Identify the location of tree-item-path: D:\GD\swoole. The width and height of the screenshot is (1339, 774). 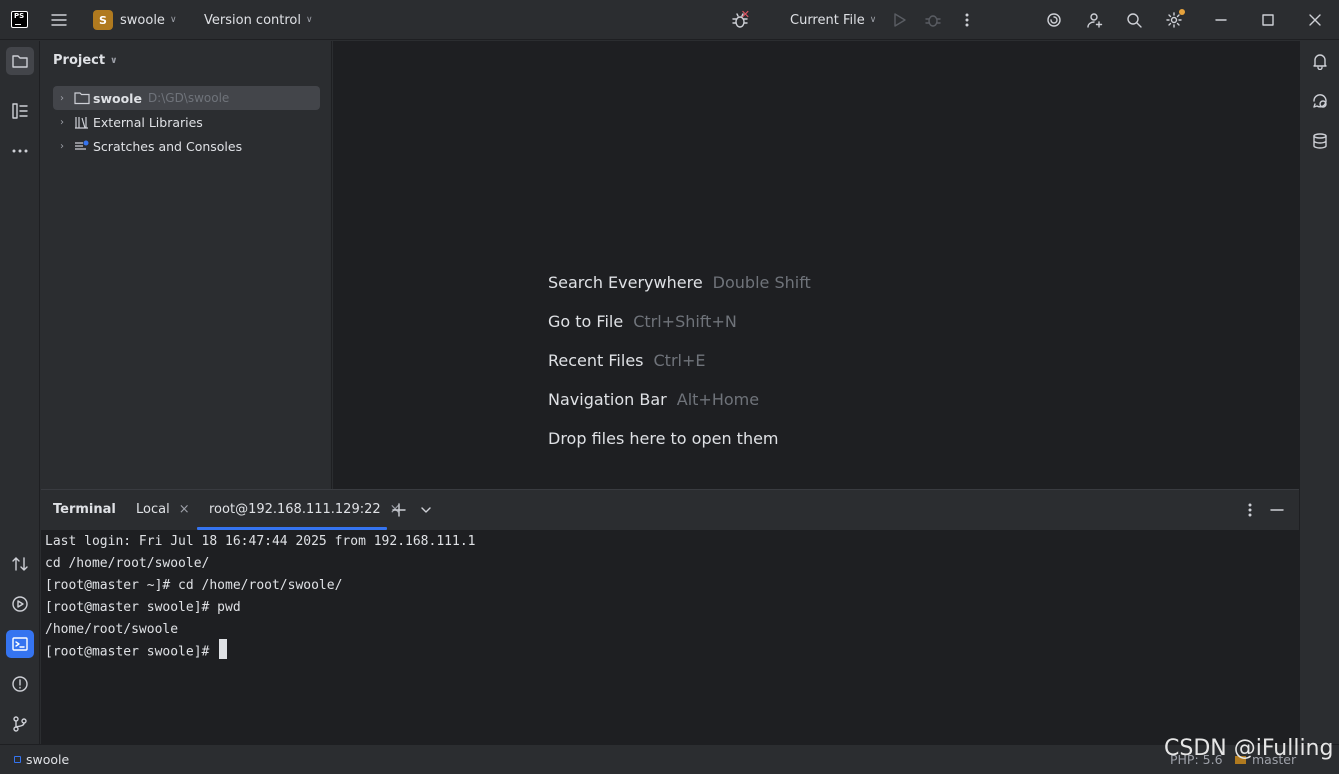
(188, 98).